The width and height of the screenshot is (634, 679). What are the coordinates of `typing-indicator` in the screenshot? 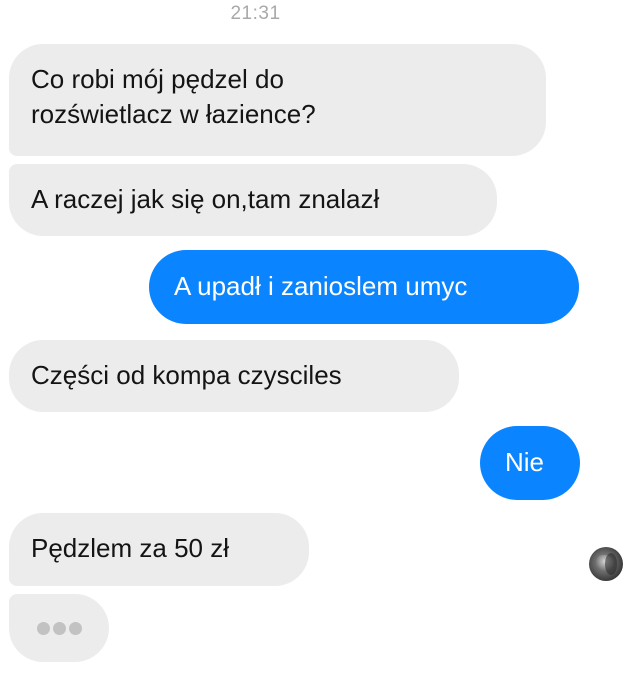 It's located at (59, 628).